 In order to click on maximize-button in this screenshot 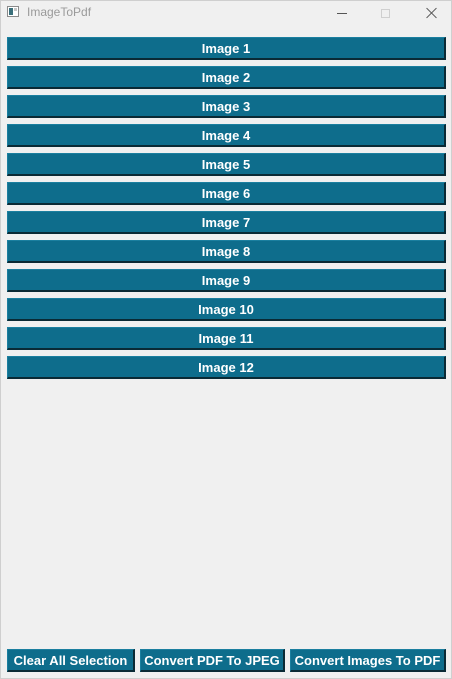, I will do `click(385, 13)`.